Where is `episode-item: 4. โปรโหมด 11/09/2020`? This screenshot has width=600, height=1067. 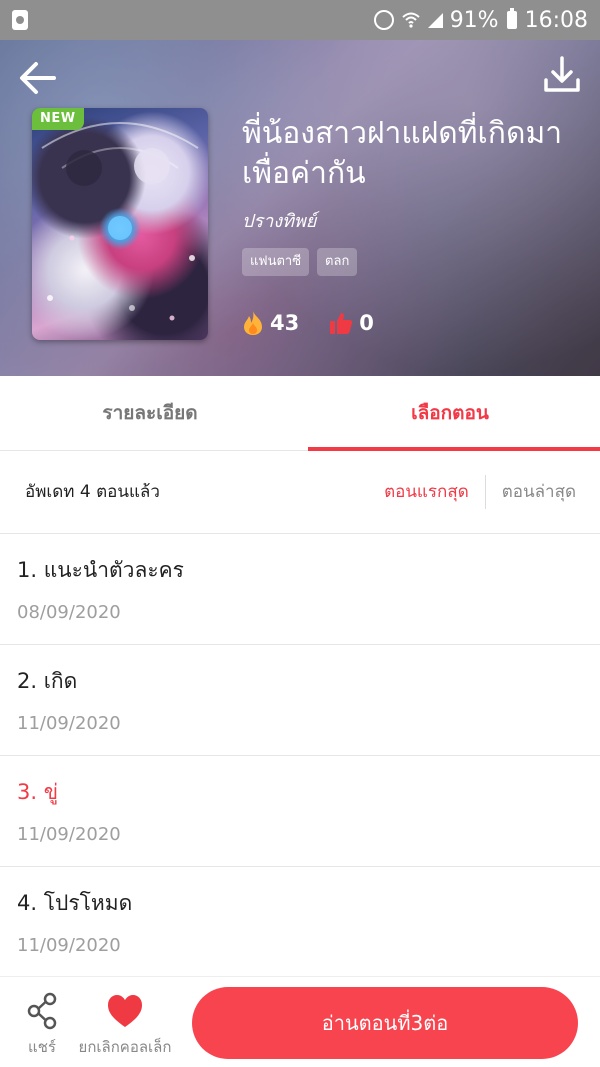
episode-item: 4. โปรโหมด 11/09/2020 is located at coordinates (300, 922).